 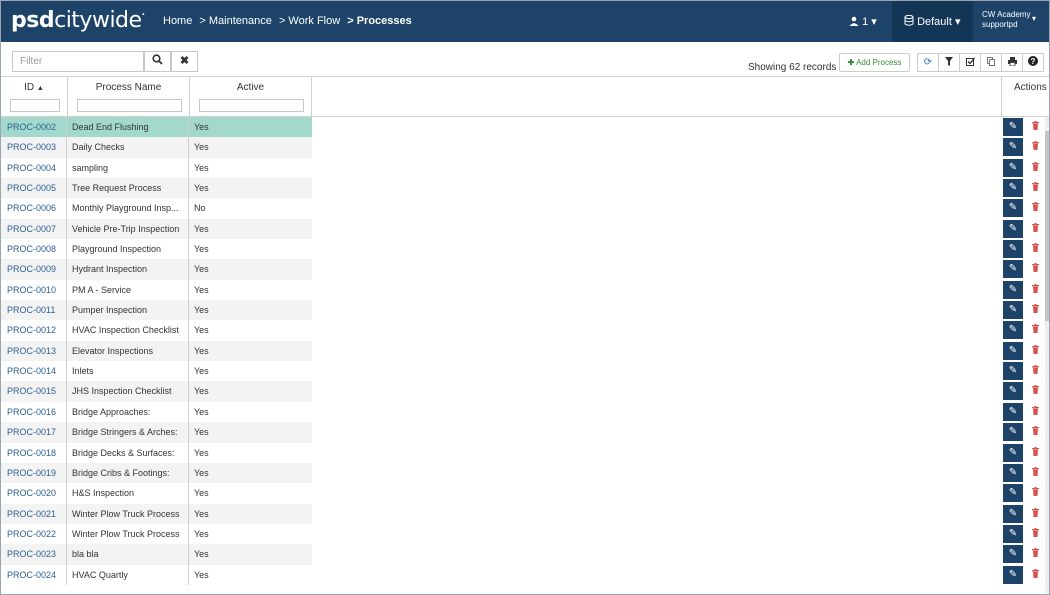 I want to click on table-row: PROC-0003 Daily Checks Yes, so click(x=156, y=147).